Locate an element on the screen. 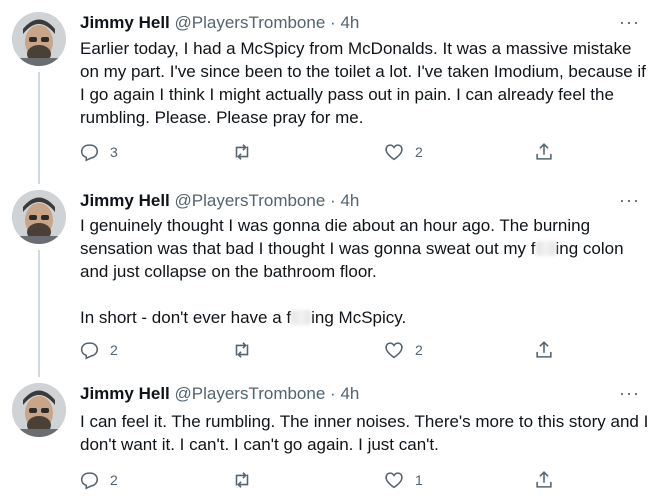 The image size is (670, 503). like-button: 1 is located at coordinates (403, 480).